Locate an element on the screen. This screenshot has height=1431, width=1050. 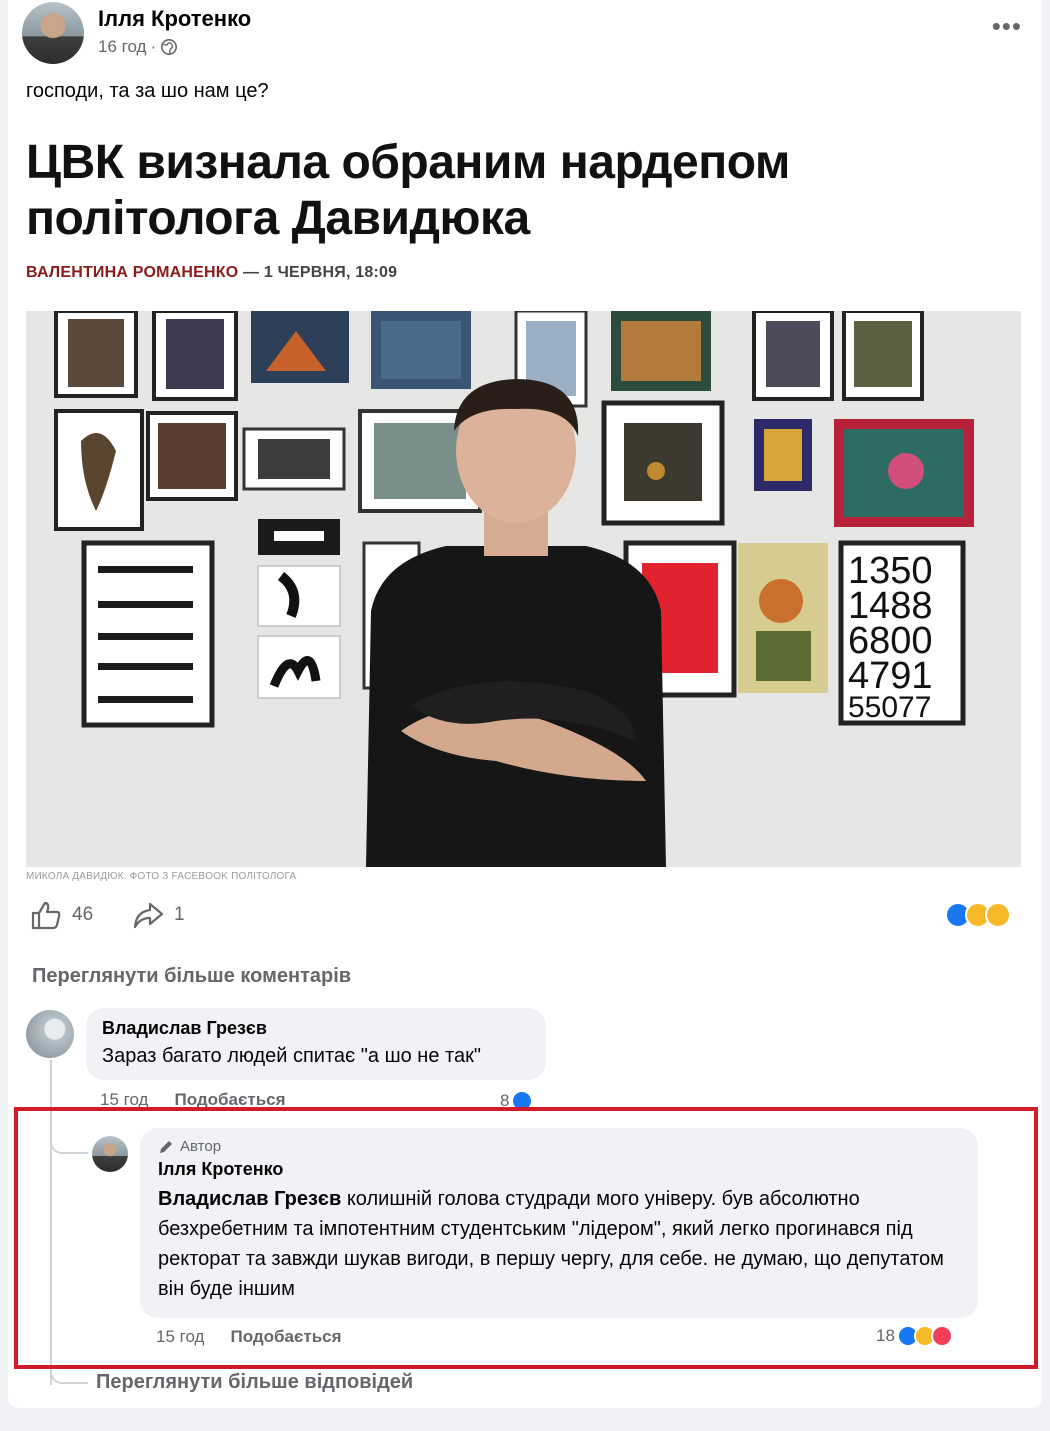
like-button: 46 is located at coordinates (61, 915).